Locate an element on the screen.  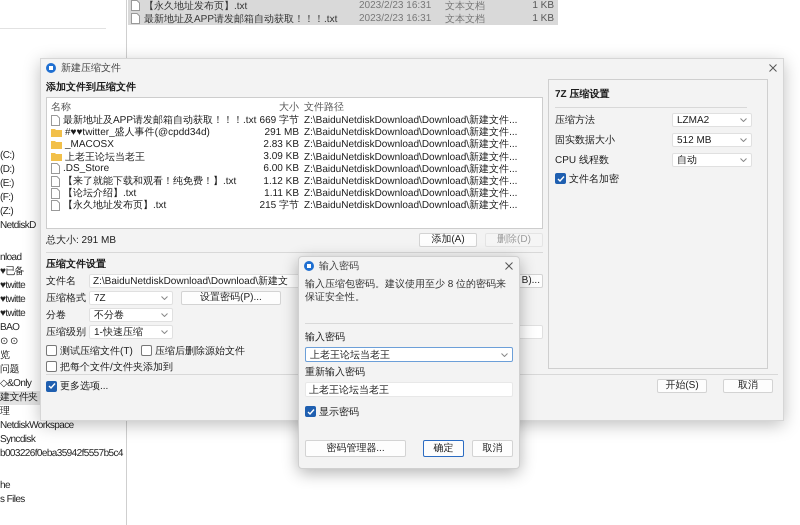
file-size: 6.00 KB is located at coordinates (281, 168).